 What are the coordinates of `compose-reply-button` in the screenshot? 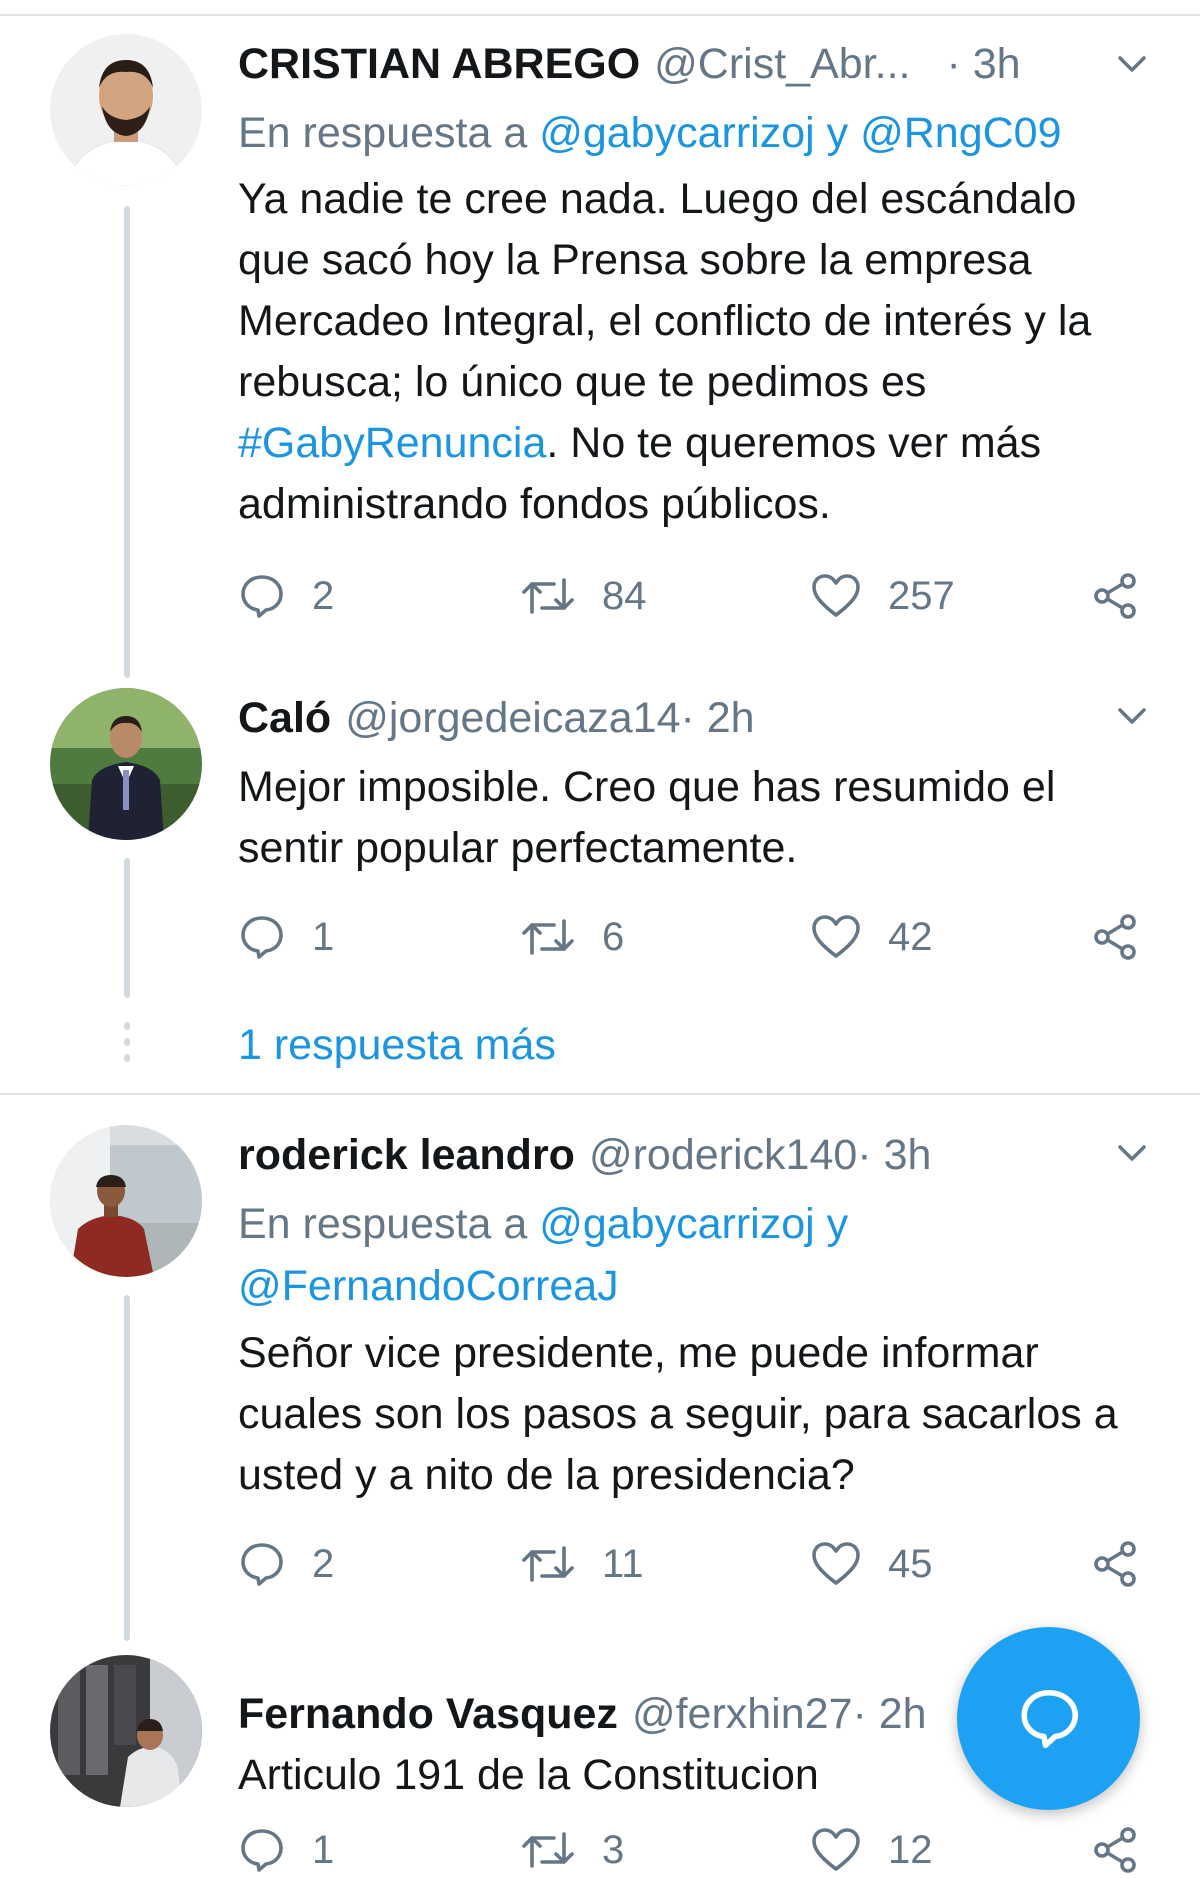 It's located at (1048, 1718).